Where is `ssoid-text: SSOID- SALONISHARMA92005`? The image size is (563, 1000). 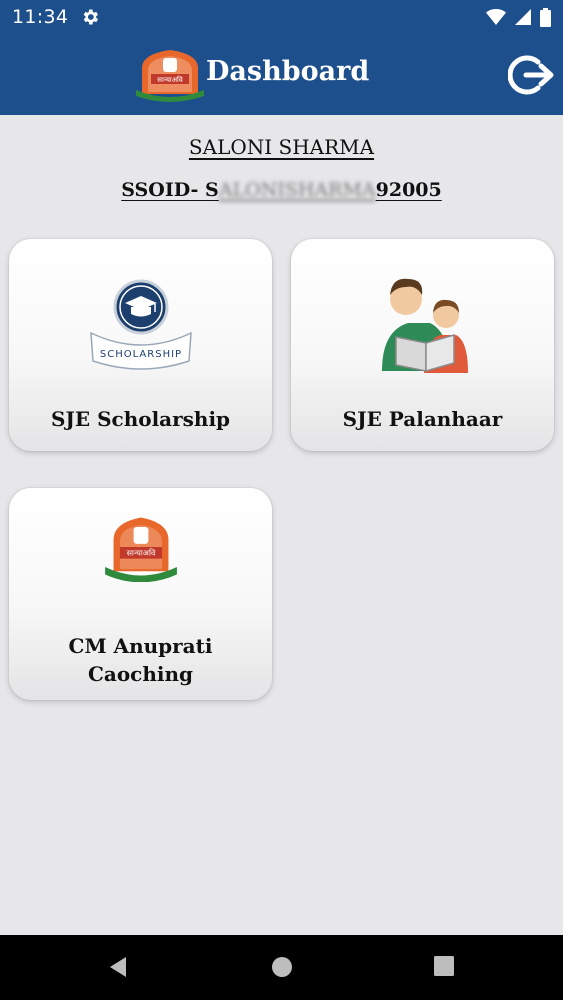 ssoid-text: SSOID- SALONISHARMA92005 is located at coordinates (281, 190).